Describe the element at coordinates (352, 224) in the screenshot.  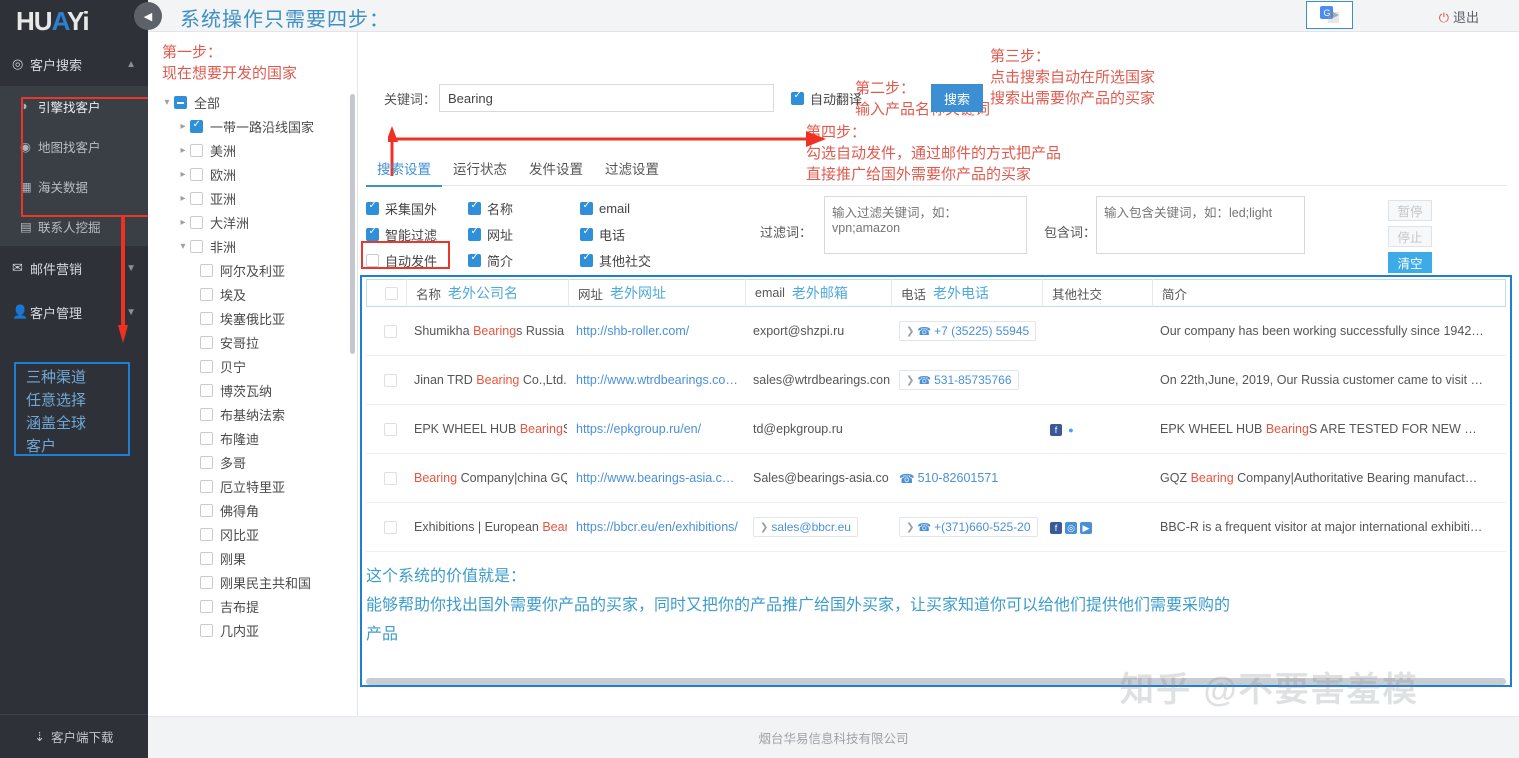
I see `tree-scrollbar` at that location.